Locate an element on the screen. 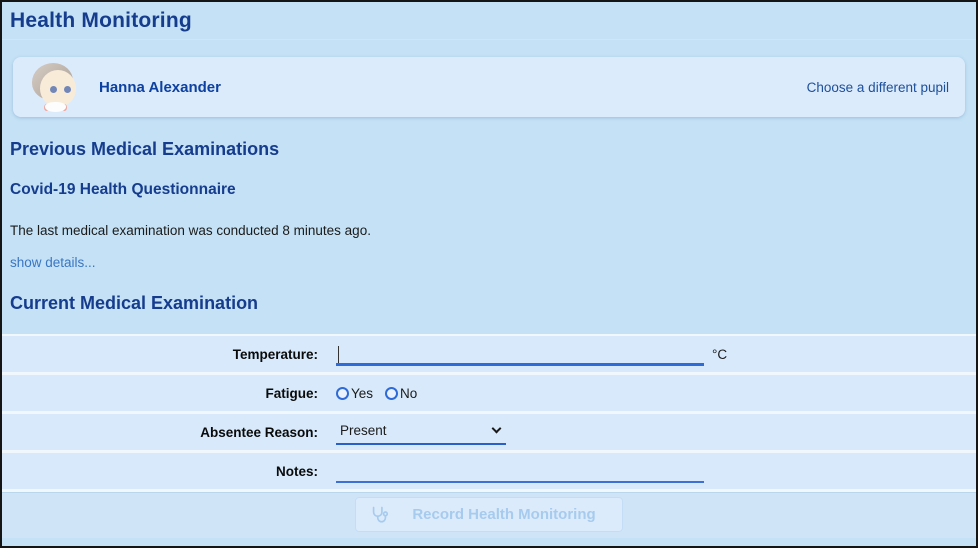  temperature-unit: °C is located at coordinates (720, 354).